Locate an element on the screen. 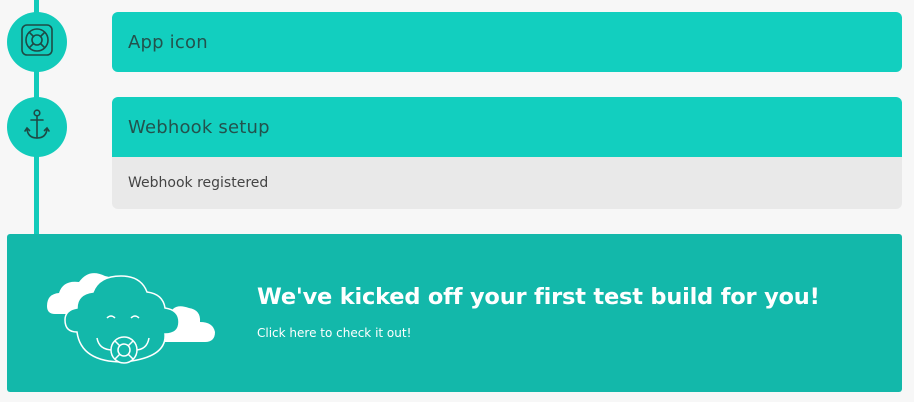 This screenshot has width=914, height=402. step-webhook-badge is located at coordinates (37, 127).